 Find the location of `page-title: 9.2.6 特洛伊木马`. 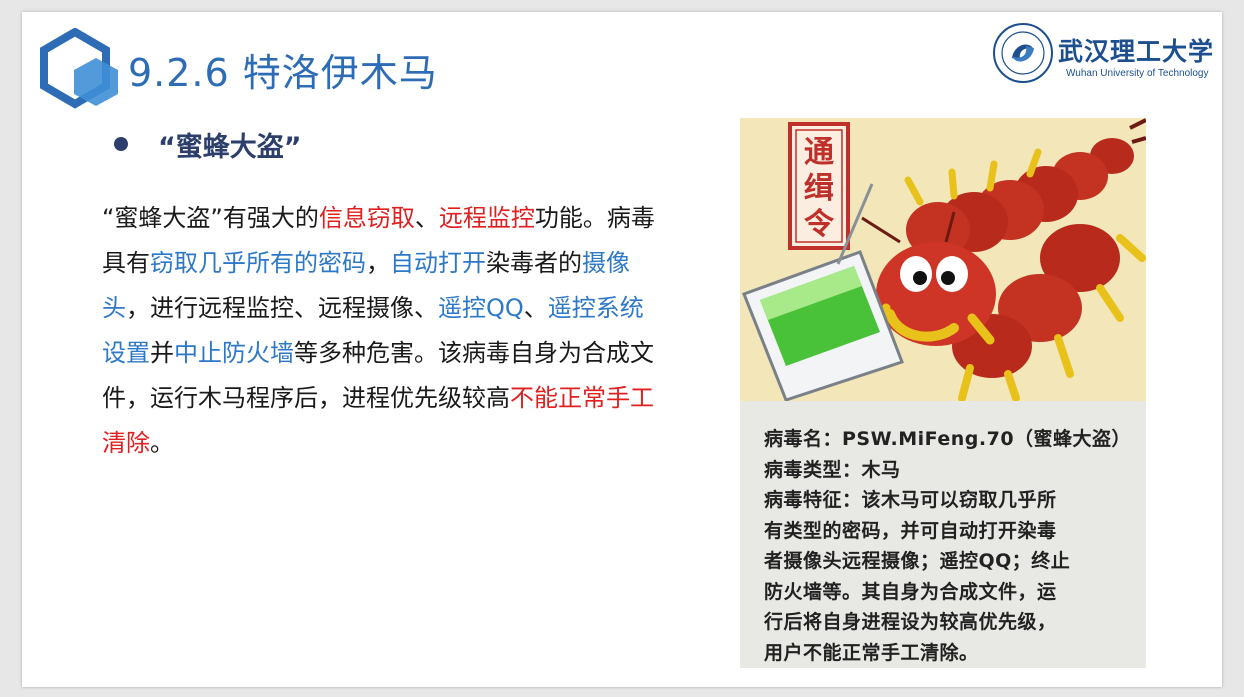

page-title: 9.2.6 特洛伊木马 is located at coordinates (283, 73).